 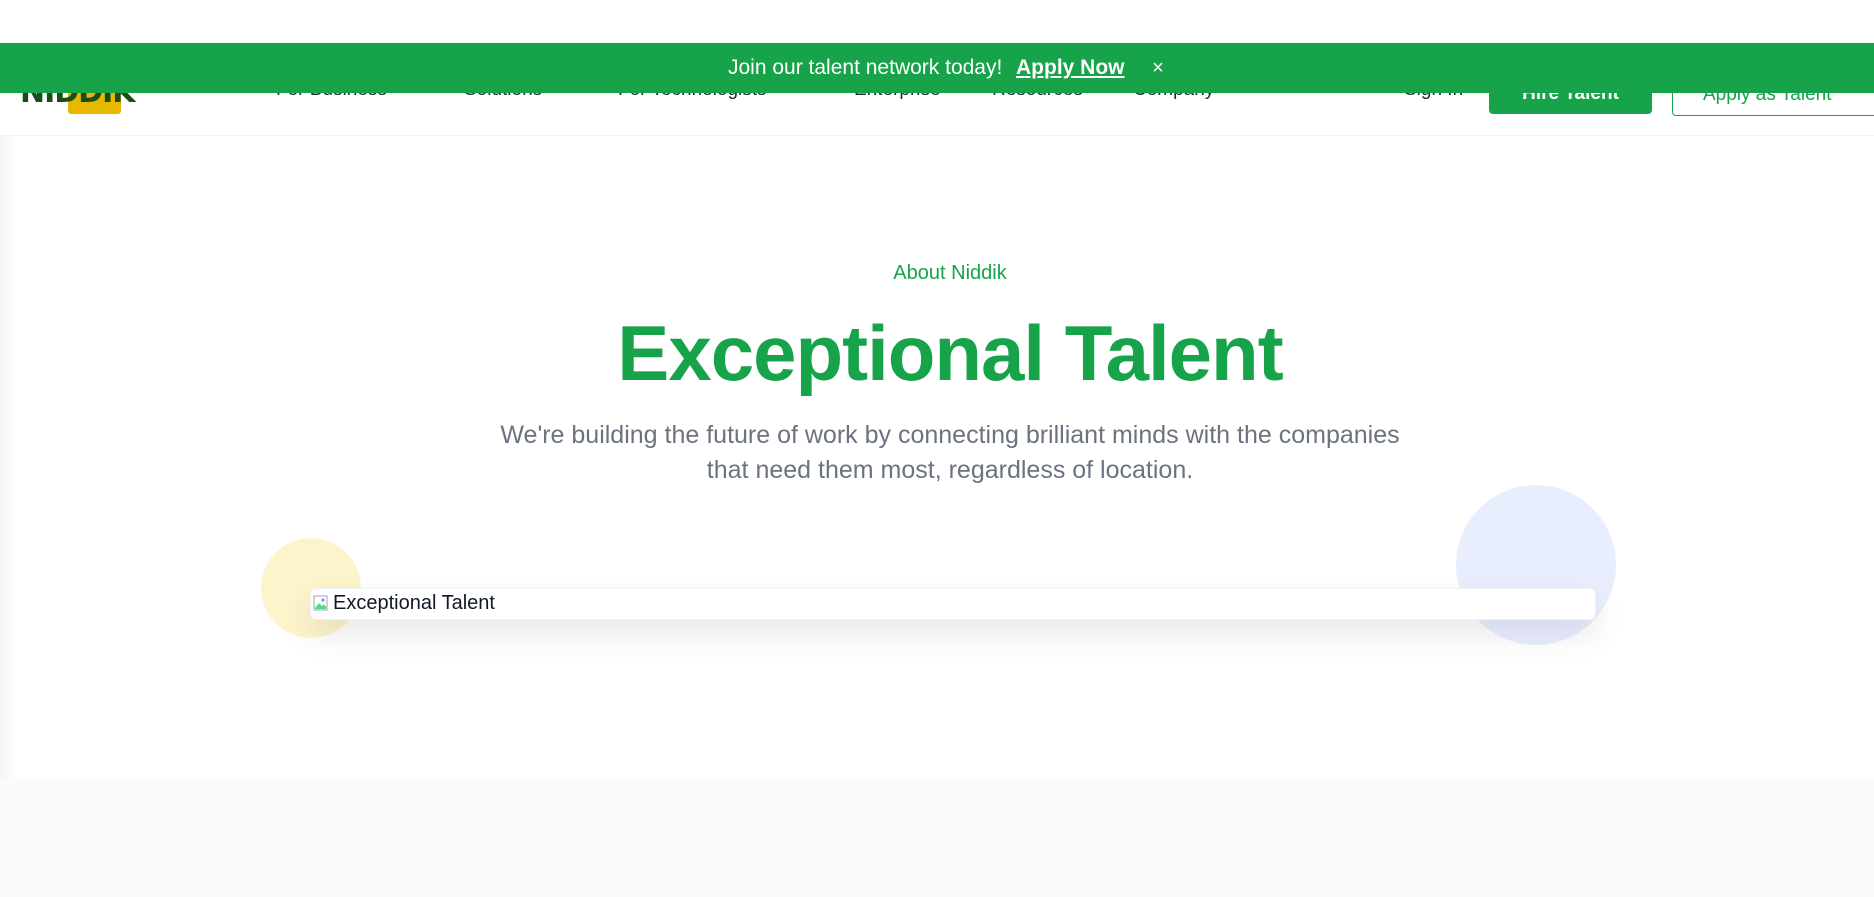 I want to click on left-edge-shade, so click(x=9, y=458).